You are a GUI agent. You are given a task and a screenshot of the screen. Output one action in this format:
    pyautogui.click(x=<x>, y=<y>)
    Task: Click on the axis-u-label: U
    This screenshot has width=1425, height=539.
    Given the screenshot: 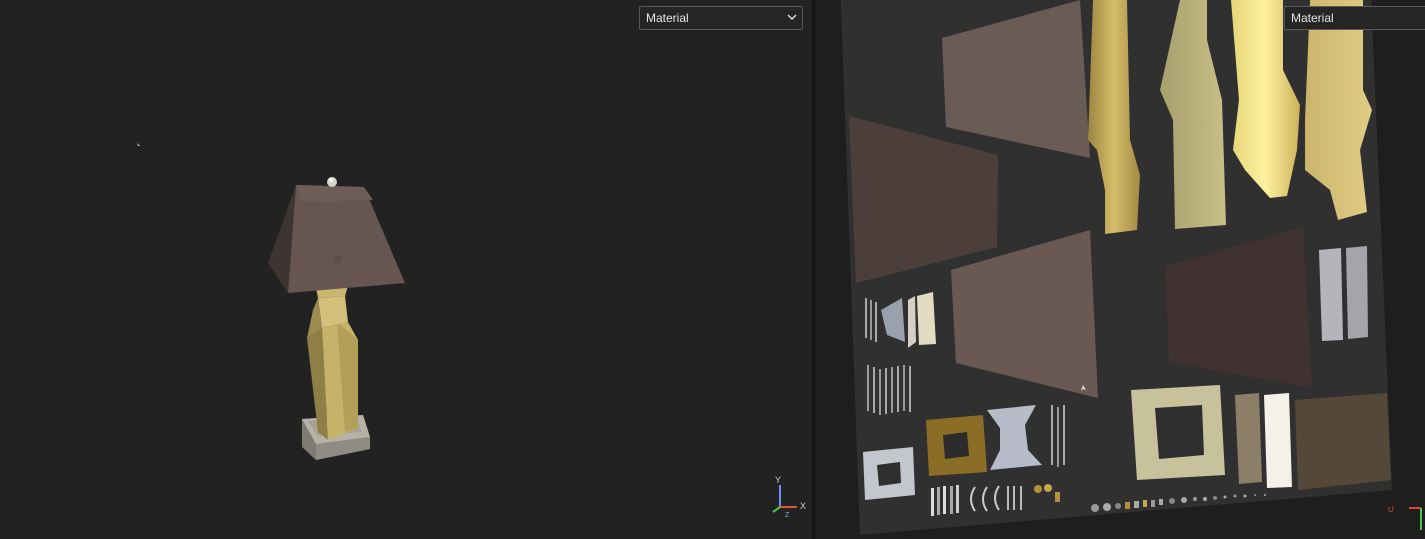 What is the action you would take?
    pyautogui.click(x=1391, y=509)
    